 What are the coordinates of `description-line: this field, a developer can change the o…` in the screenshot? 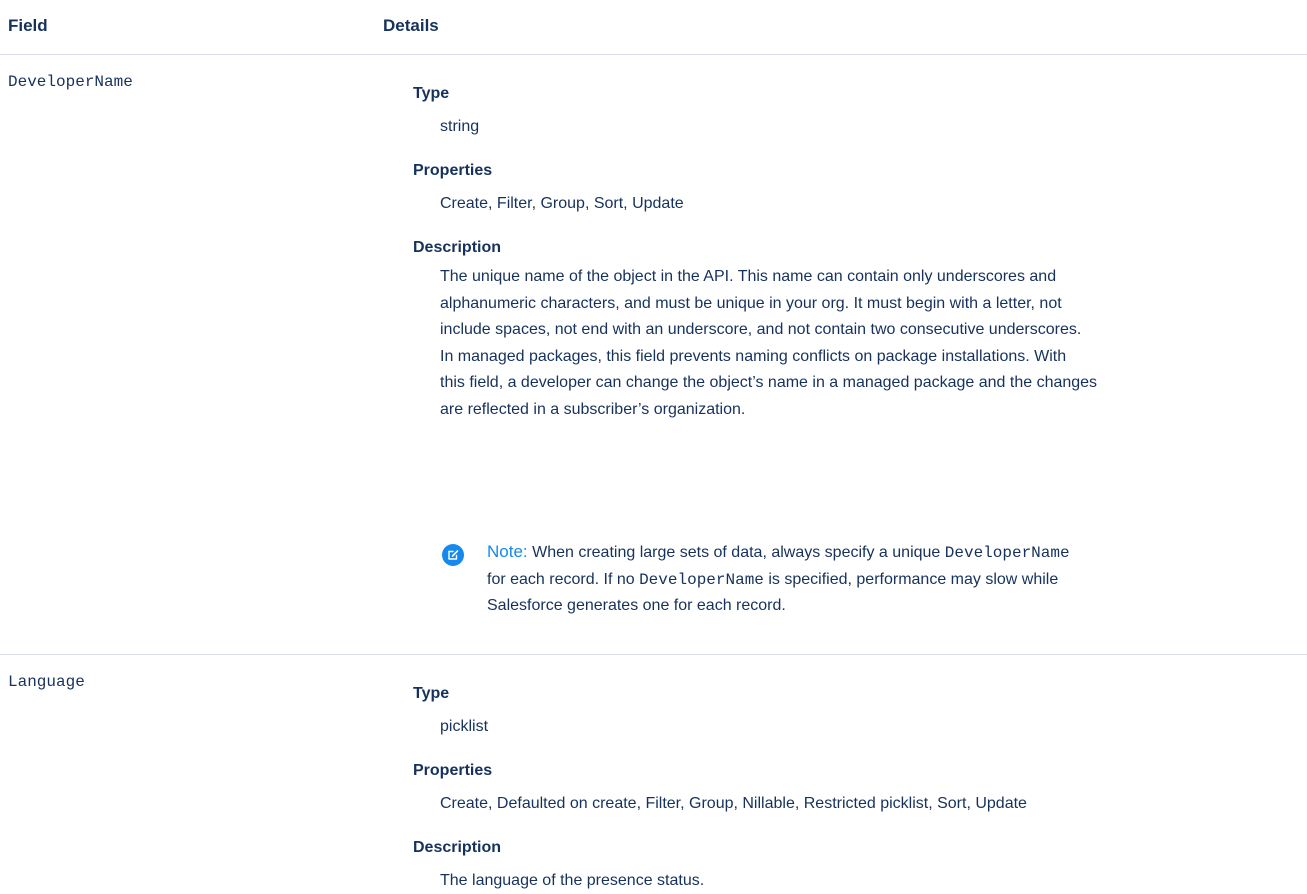 It's located at (769, 382).